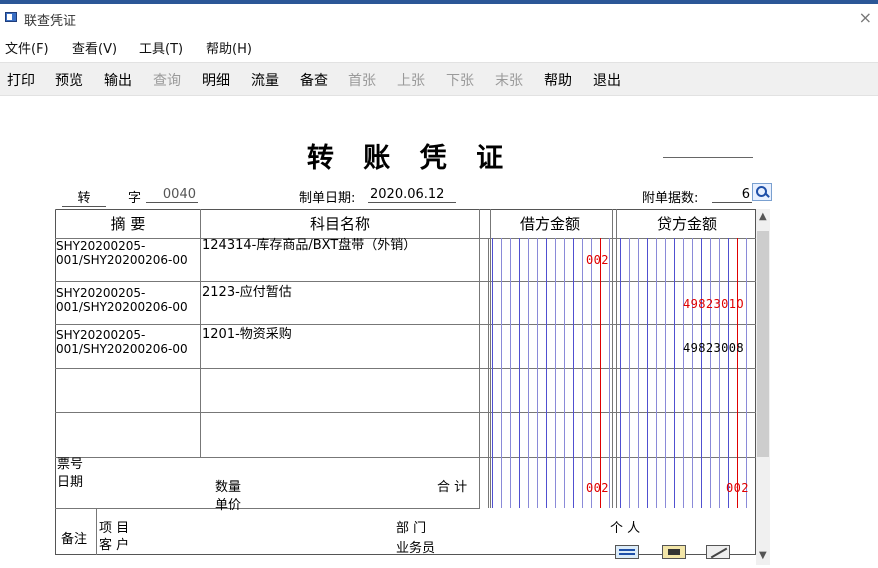  I want to click on row-3-summary: SHY20200205- 001/SHY20200206-00, so click(122, 342).